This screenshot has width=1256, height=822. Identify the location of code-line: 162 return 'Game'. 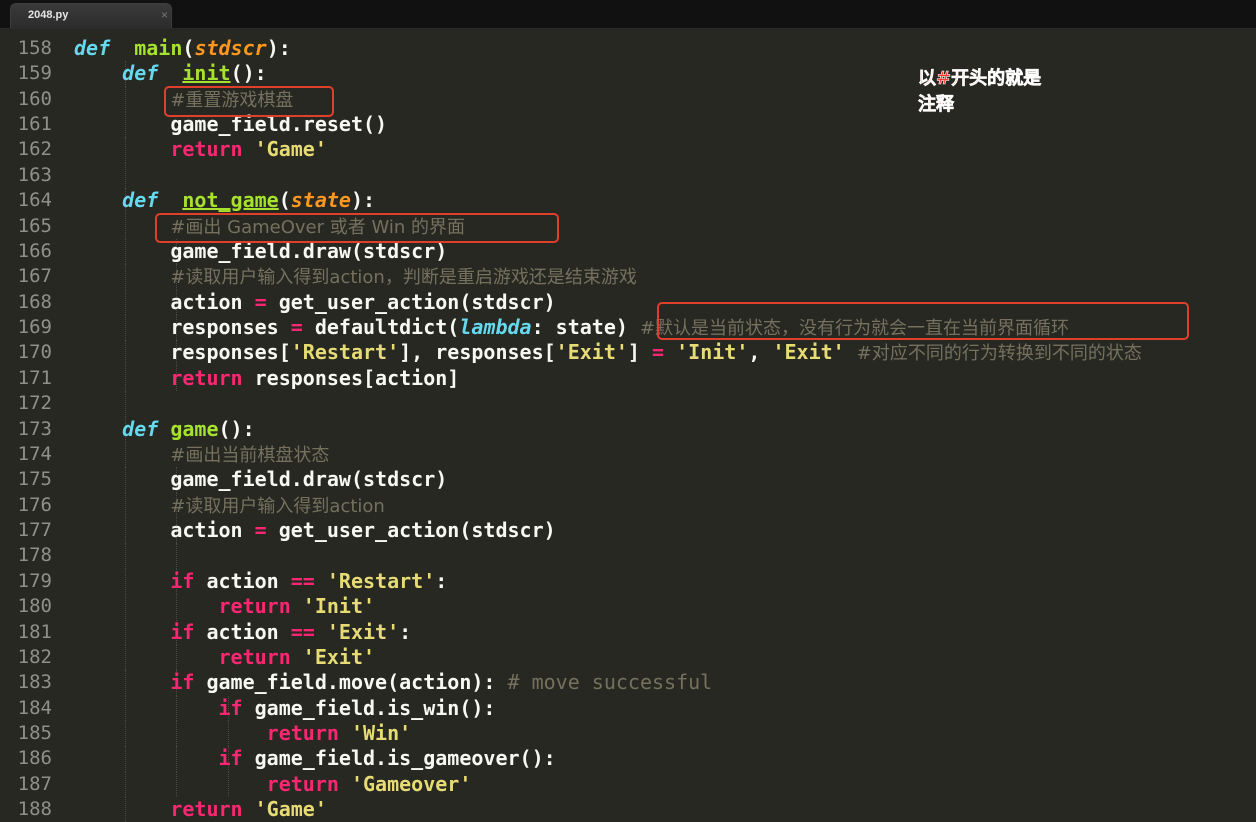
(628, 150).